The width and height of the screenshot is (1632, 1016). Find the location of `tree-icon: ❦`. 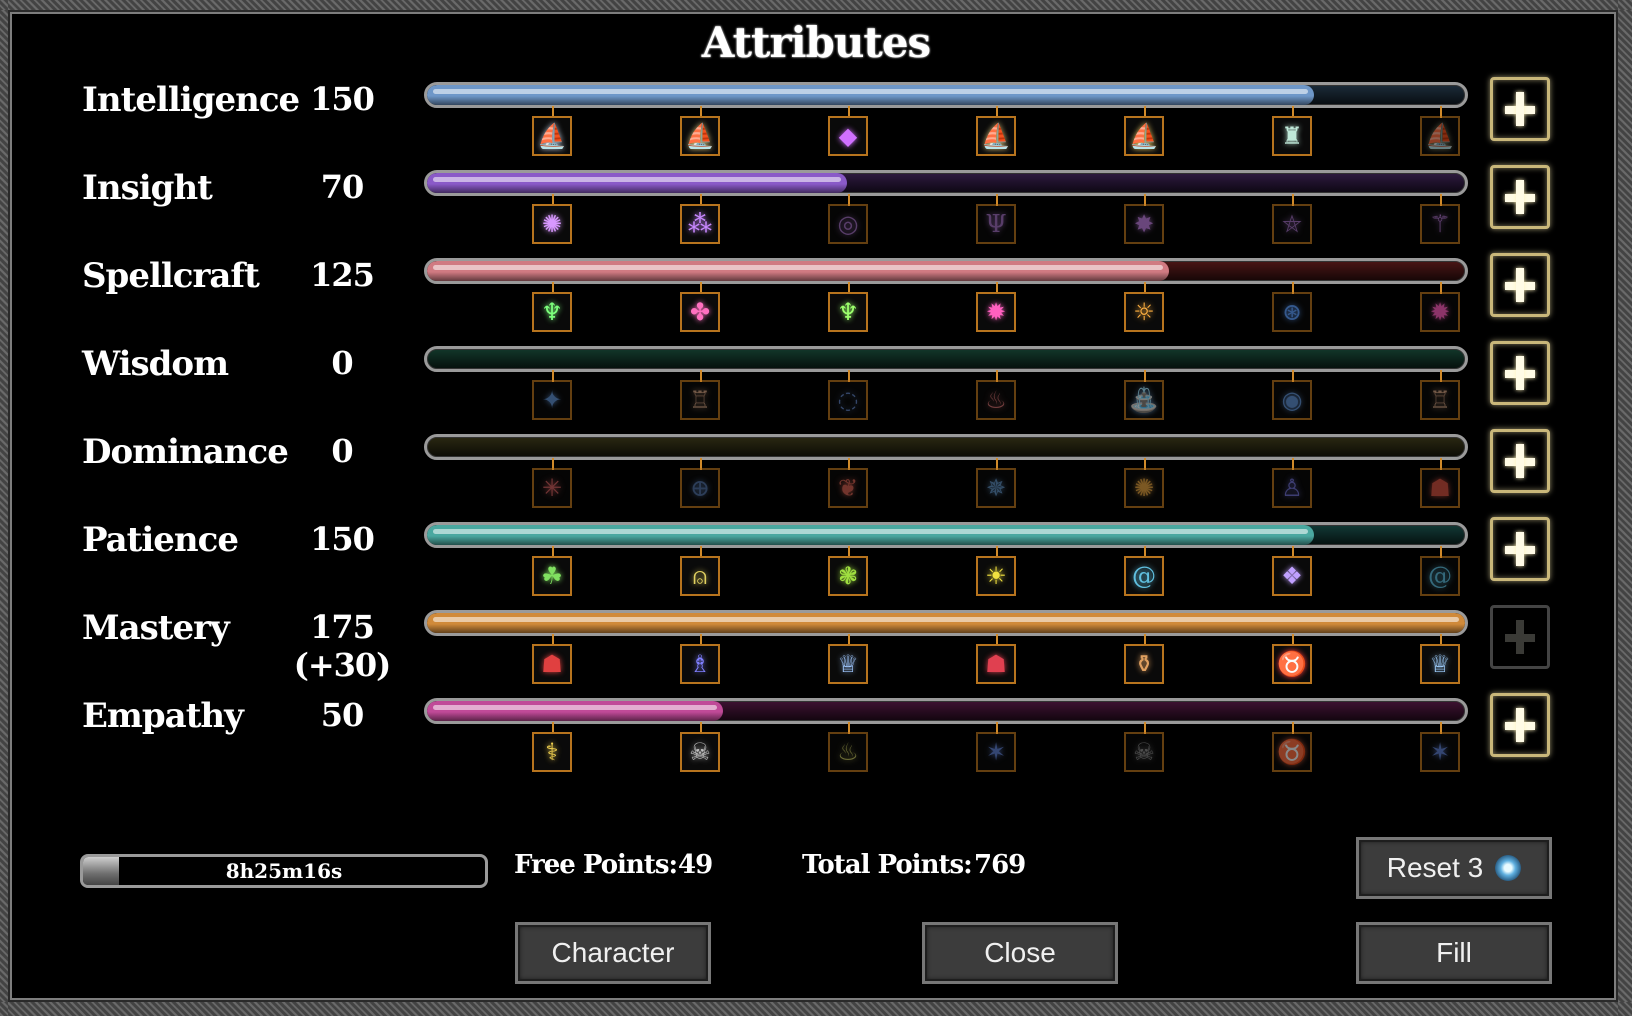

tree-icon: ❦ is located at coordinates (848, 488).